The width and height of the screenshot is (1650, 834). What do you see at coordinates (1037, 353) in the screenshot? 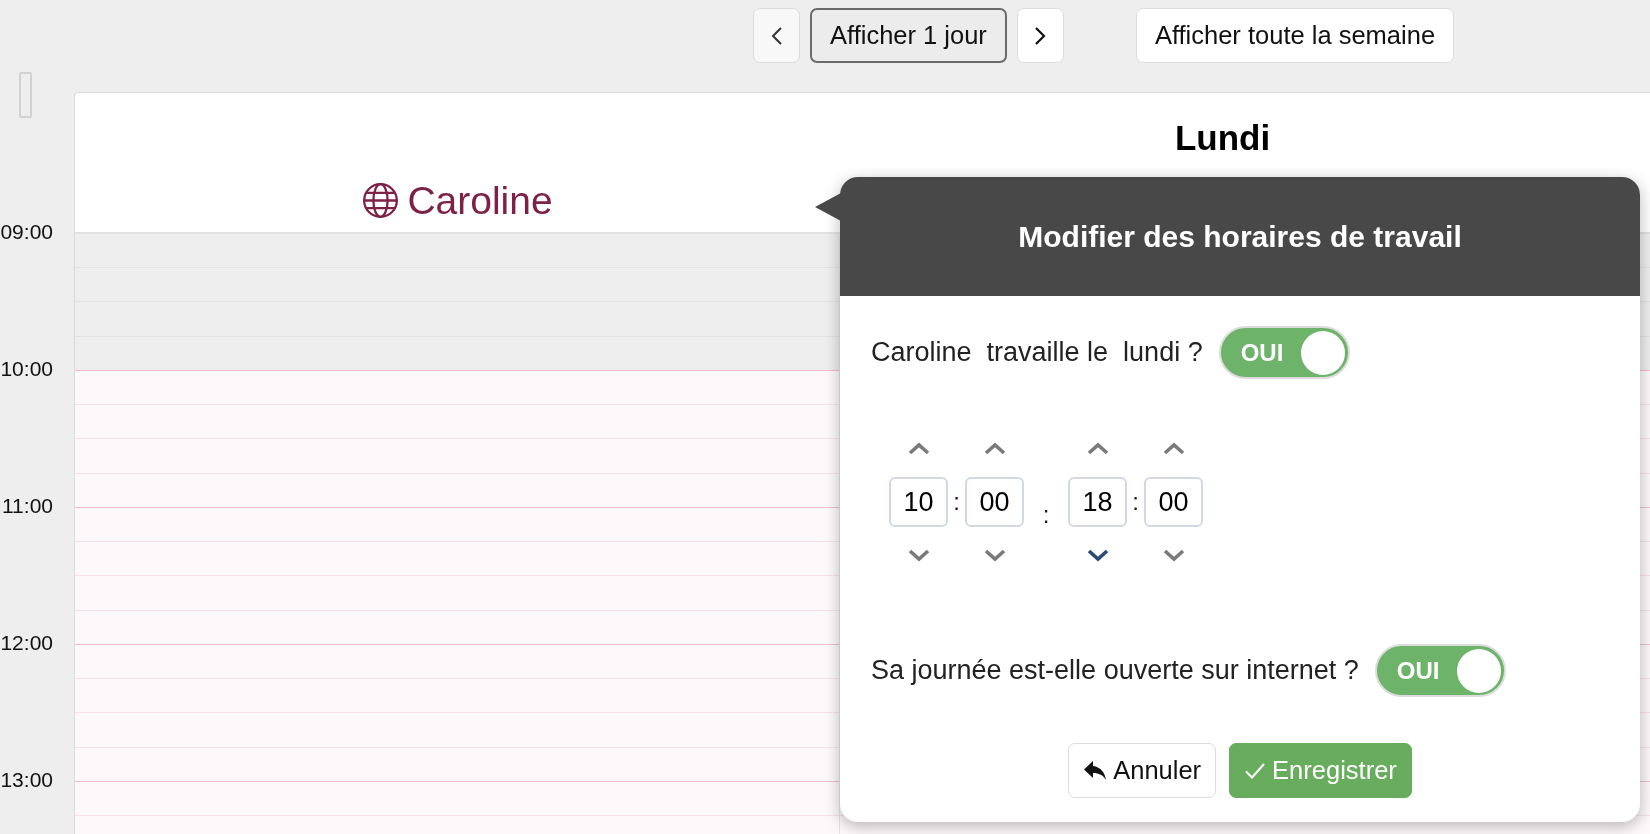
I see `question-text: Caroline travaille le lundi ?` at bounding box center [1037, 353].